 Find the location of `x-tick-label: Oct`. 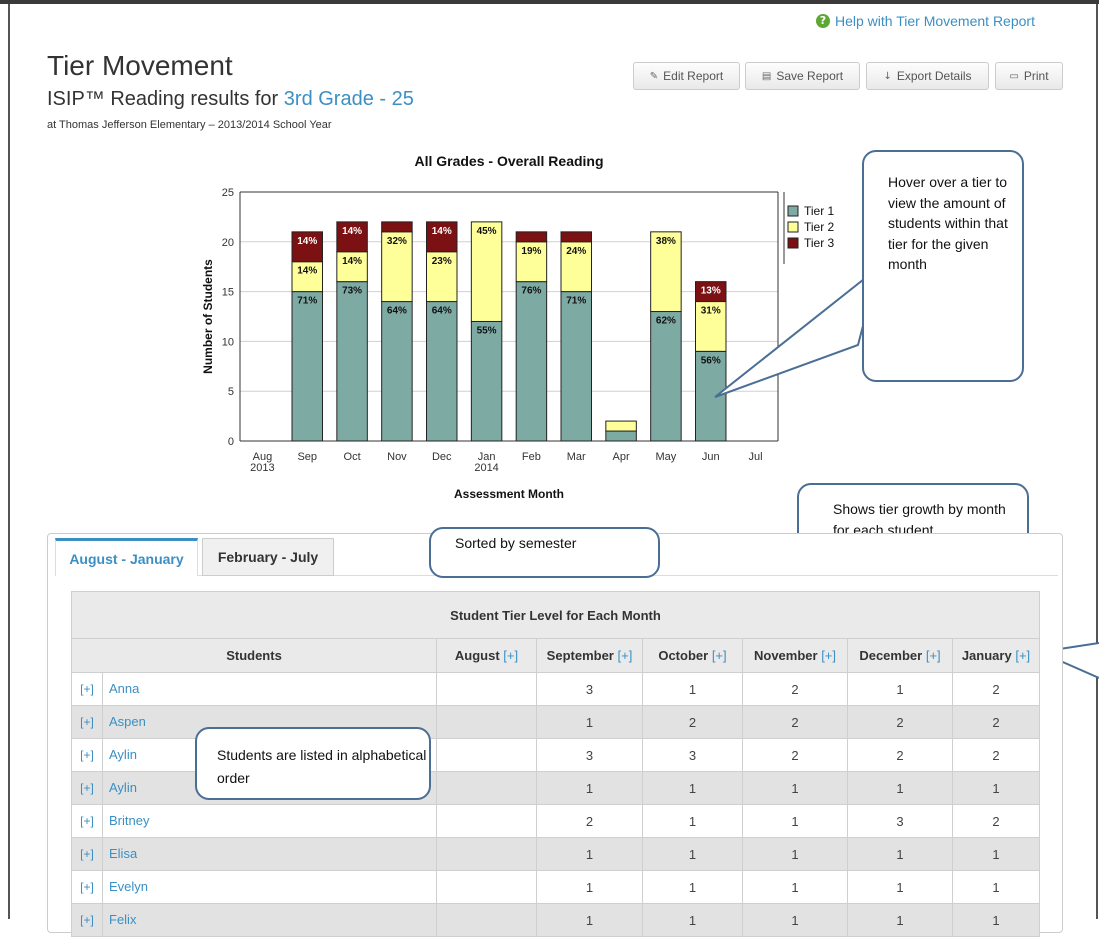

x-tick-label: Oct is located at coordinates (352, 457).